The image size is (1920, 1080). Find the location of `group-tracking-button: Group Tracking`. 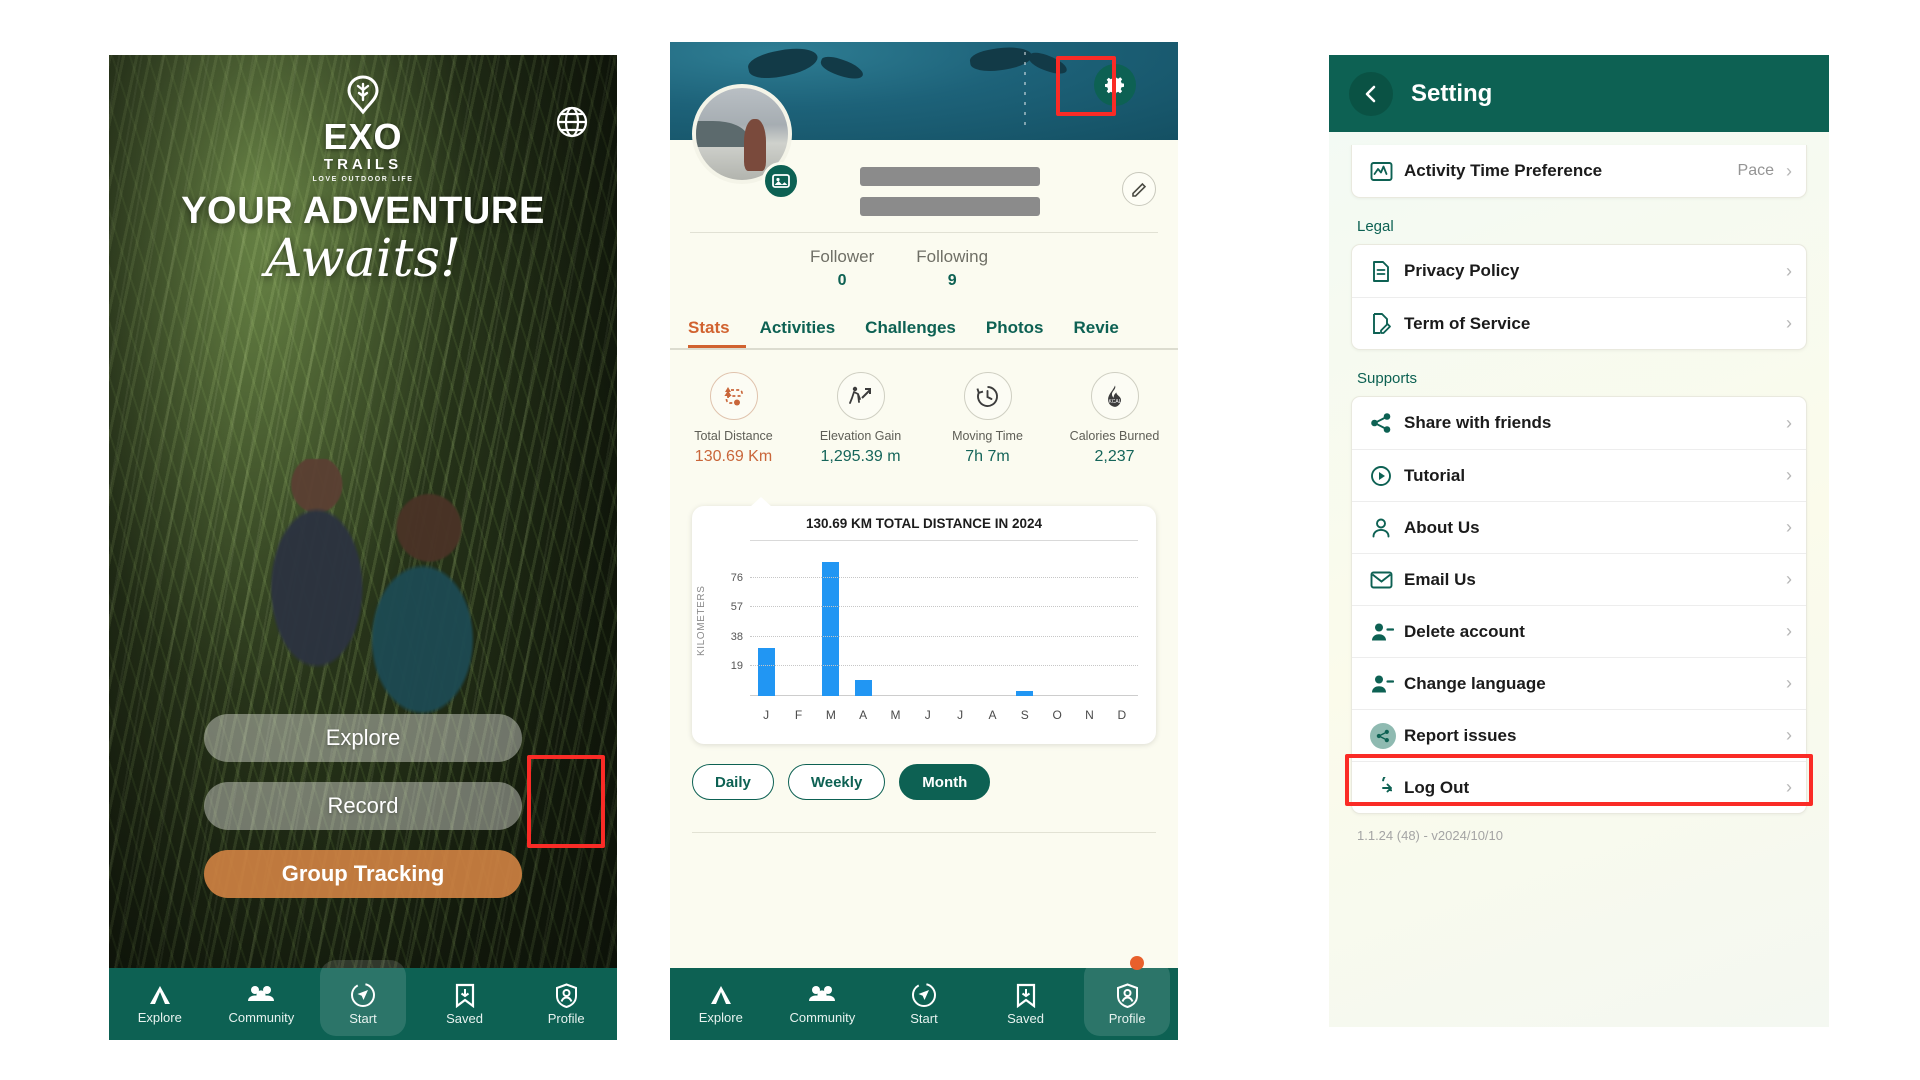

group-tracking-button: Group Tracking is located at coordinates (363, 874).